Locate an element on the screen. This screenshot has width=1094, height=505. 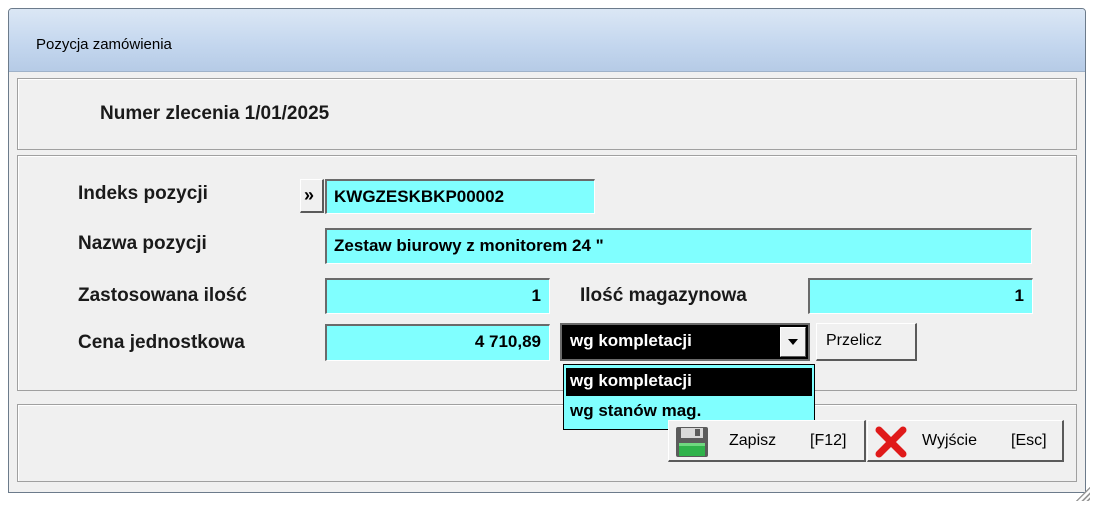
window-title: Pozycja zamówienia is located at coordinates (104, 44).